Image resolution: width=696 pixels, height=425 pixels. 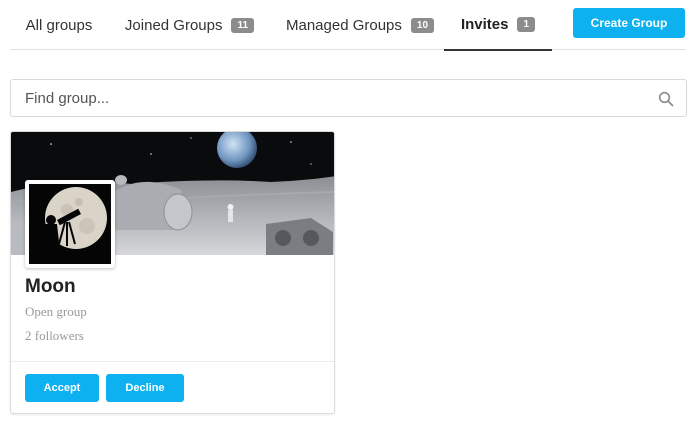 What do you see at coordinates (54, 335) in the screenshot?
I see `group-followers: 2 followers` at bounding box center [54, 335].